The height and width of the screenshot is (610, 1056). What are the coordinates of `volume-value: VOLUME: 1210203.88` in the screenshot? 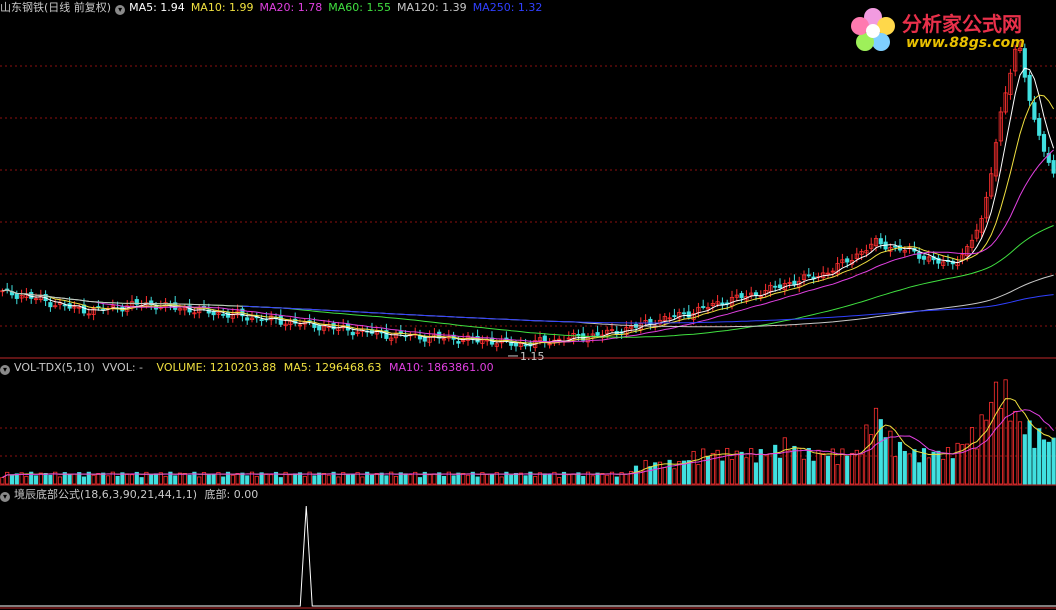 It's located at (216, 367).